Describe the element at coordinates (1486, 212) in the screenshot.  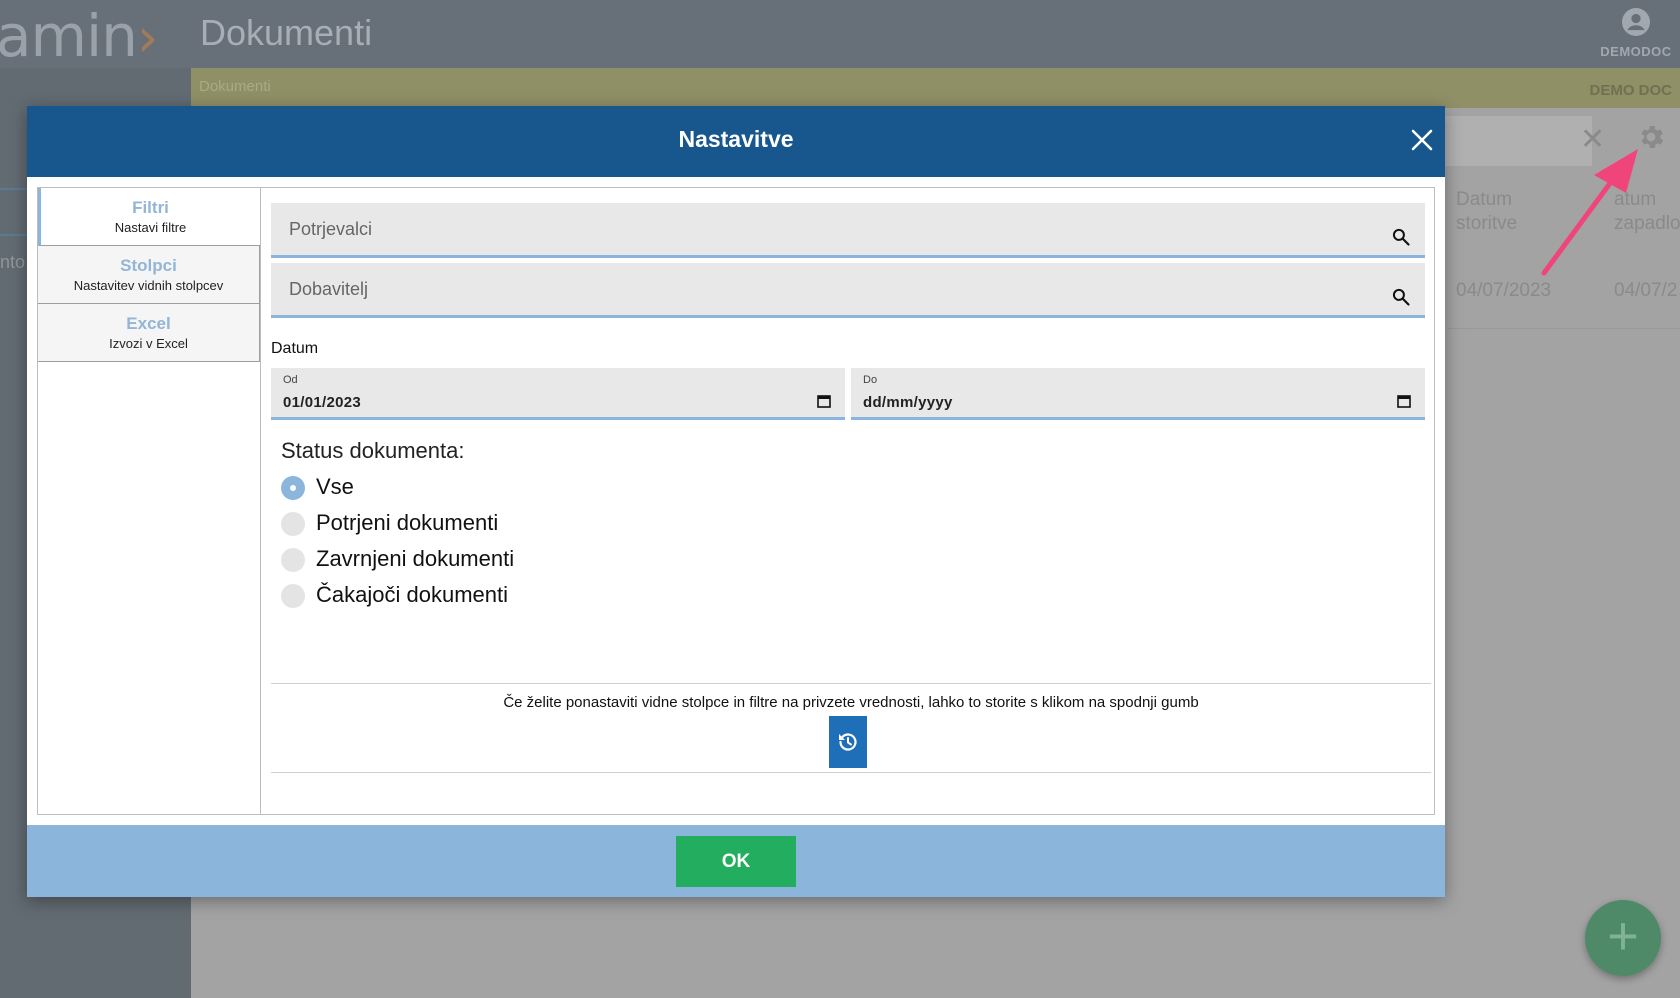
I see `column-header: Datum storitve` at that location.